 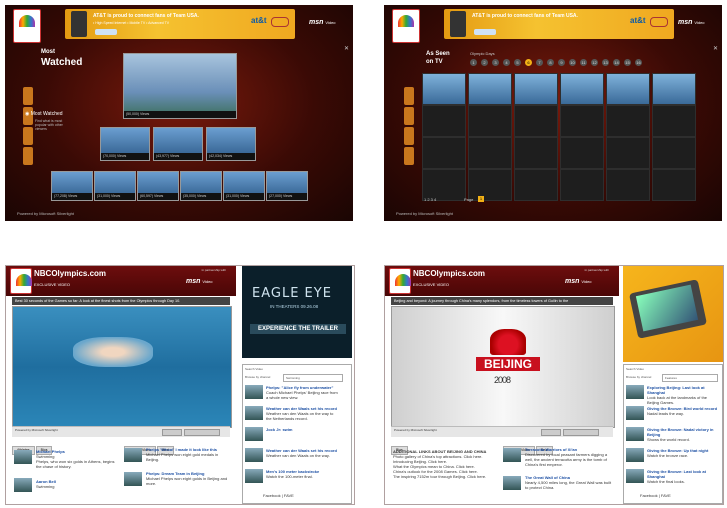 What do you see at coordinates (517, 62) in the screenshot?
I see `day-button: 5` at bounding box center [517, 62].